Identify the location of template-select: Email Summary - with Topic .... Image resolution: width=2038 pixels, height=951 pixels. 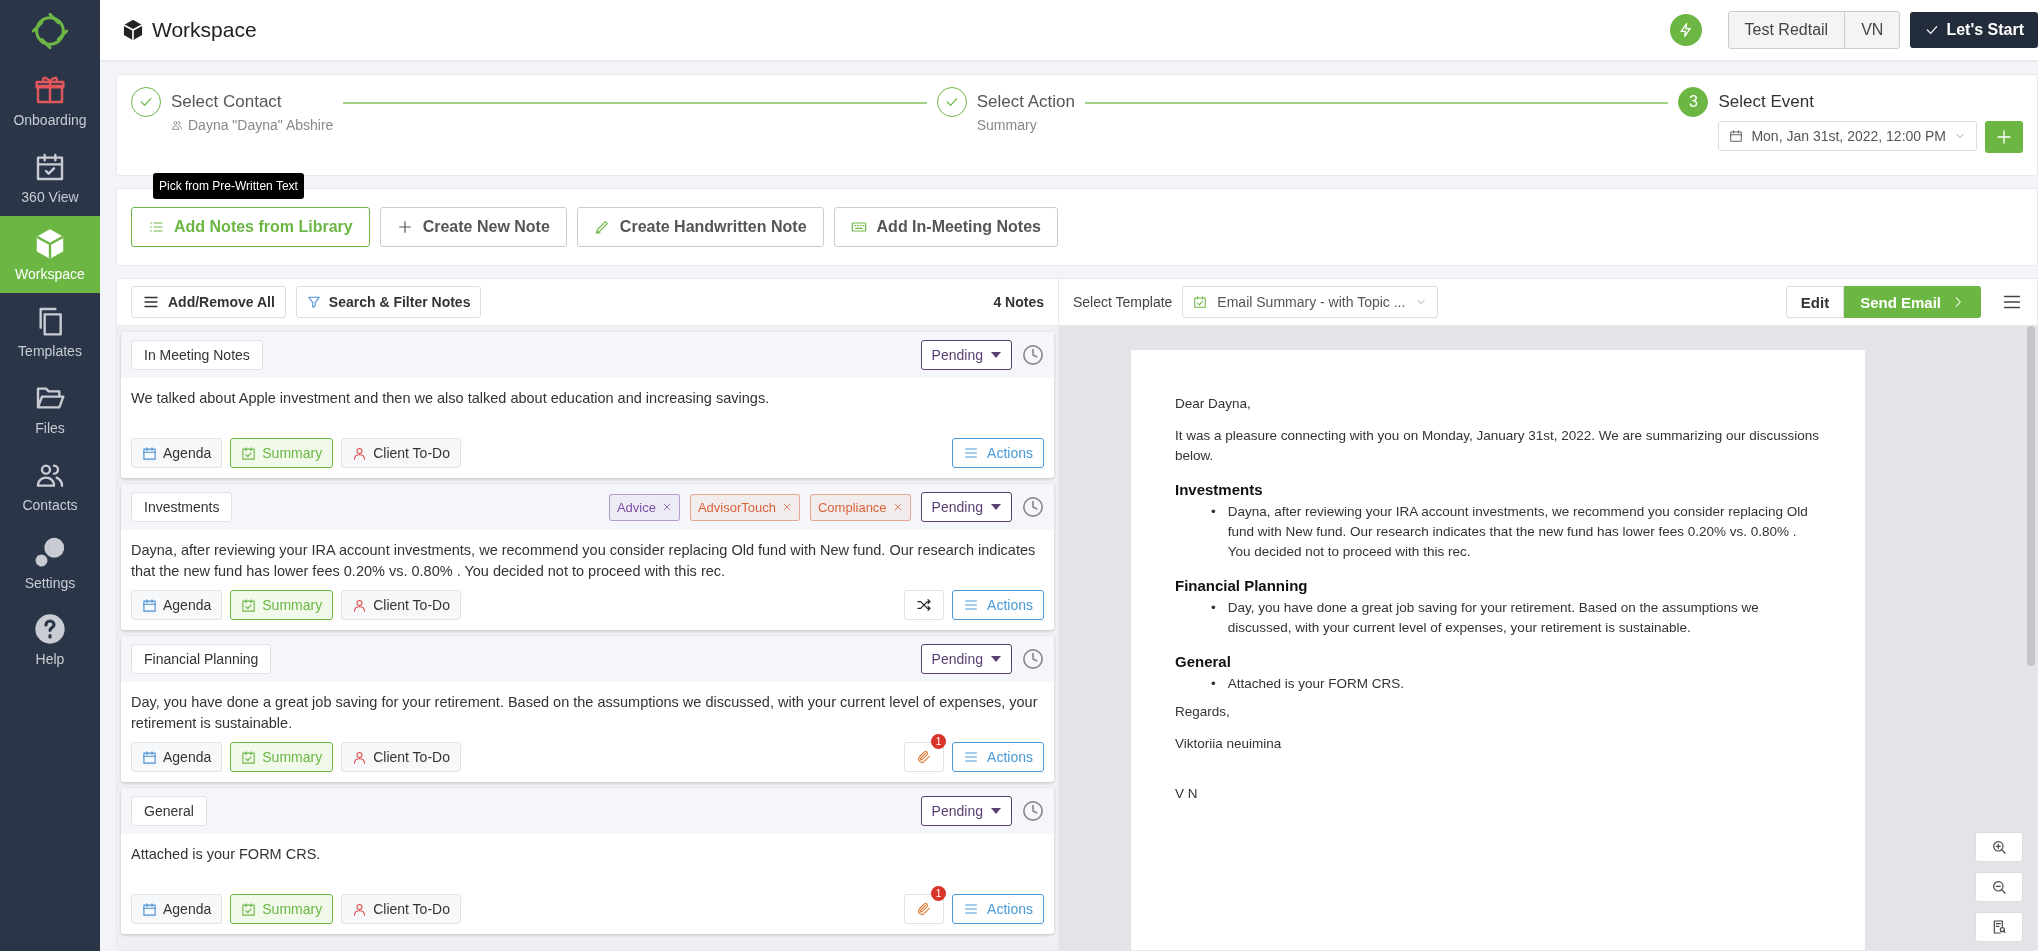
(1310, 302).